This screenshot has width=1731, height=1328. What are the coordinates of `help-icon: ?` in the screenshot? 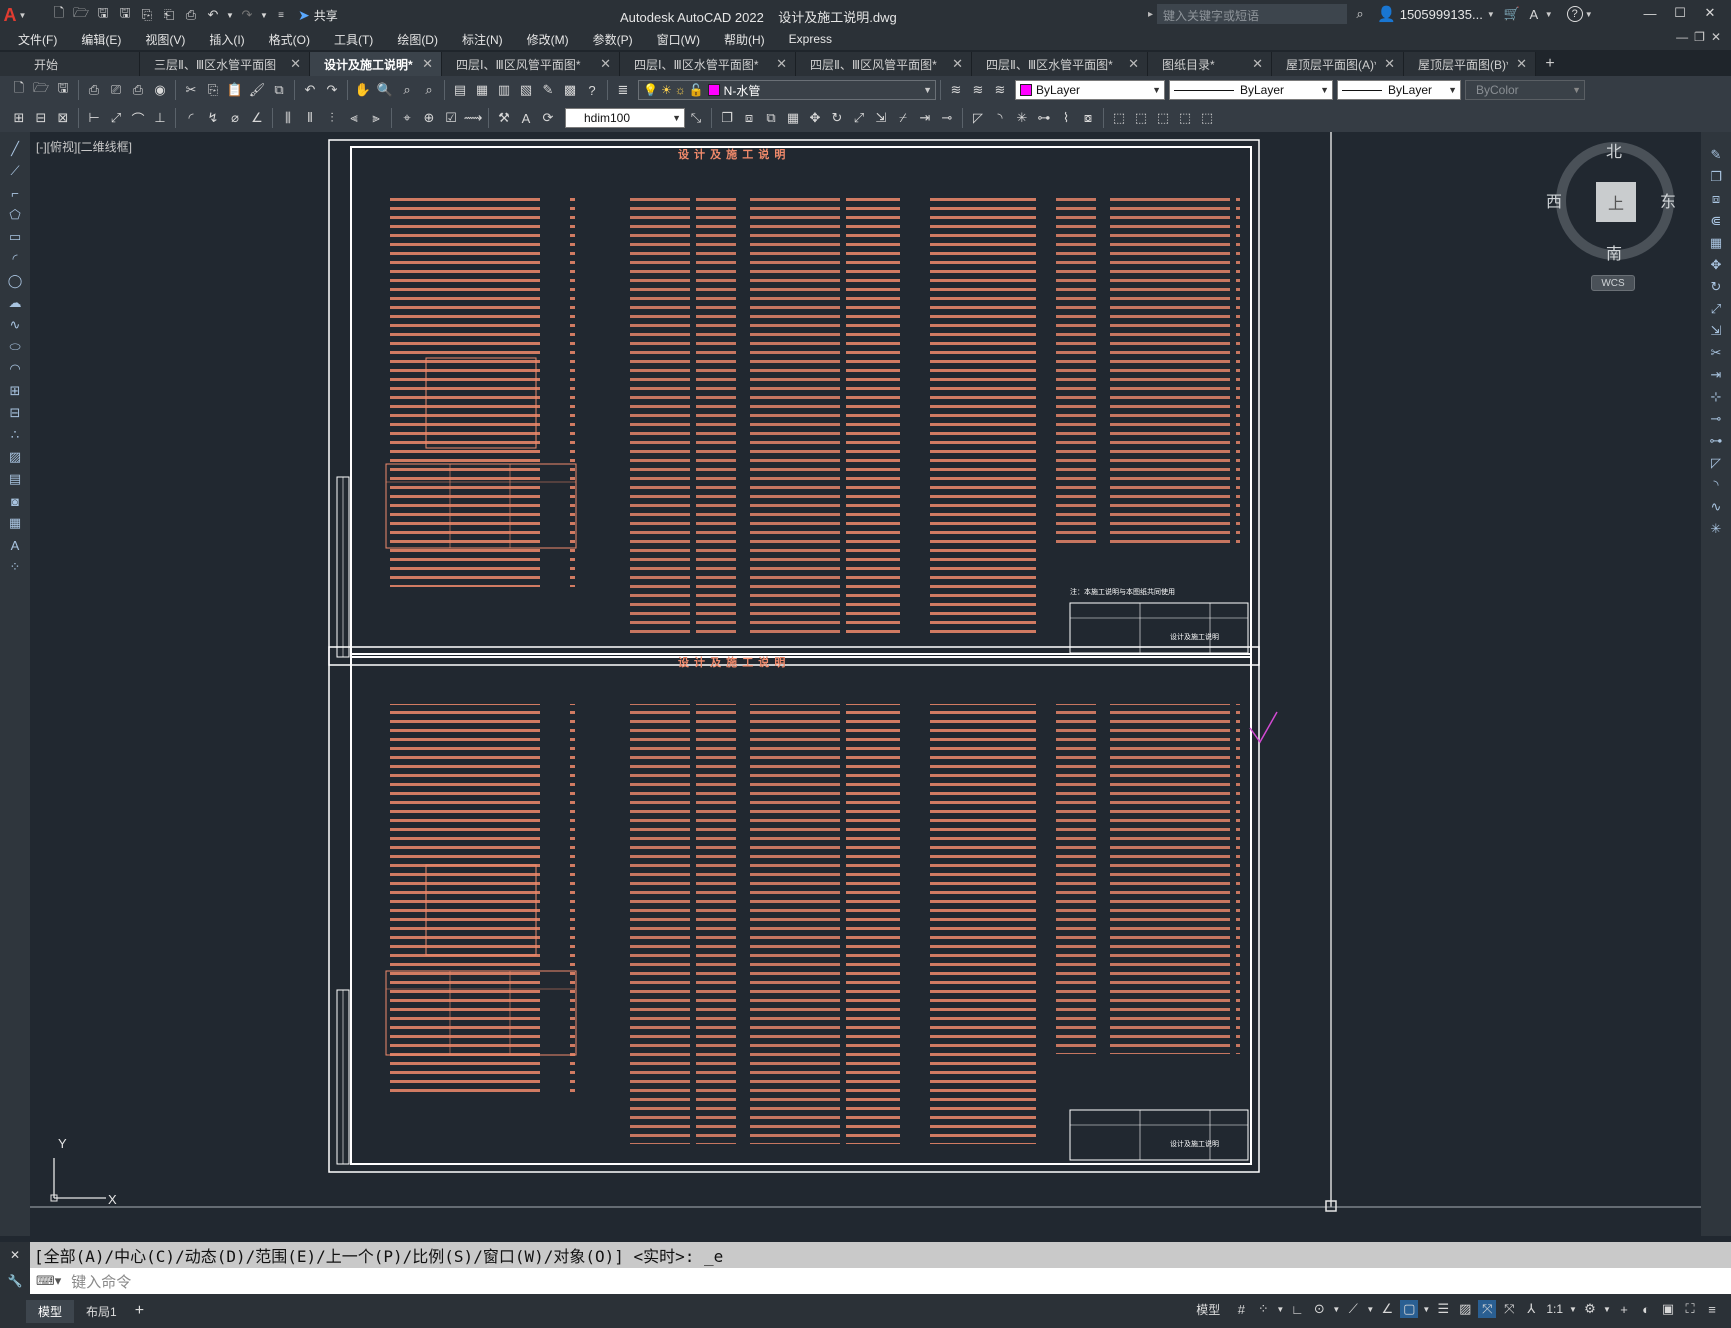 It's located at (592, 90).